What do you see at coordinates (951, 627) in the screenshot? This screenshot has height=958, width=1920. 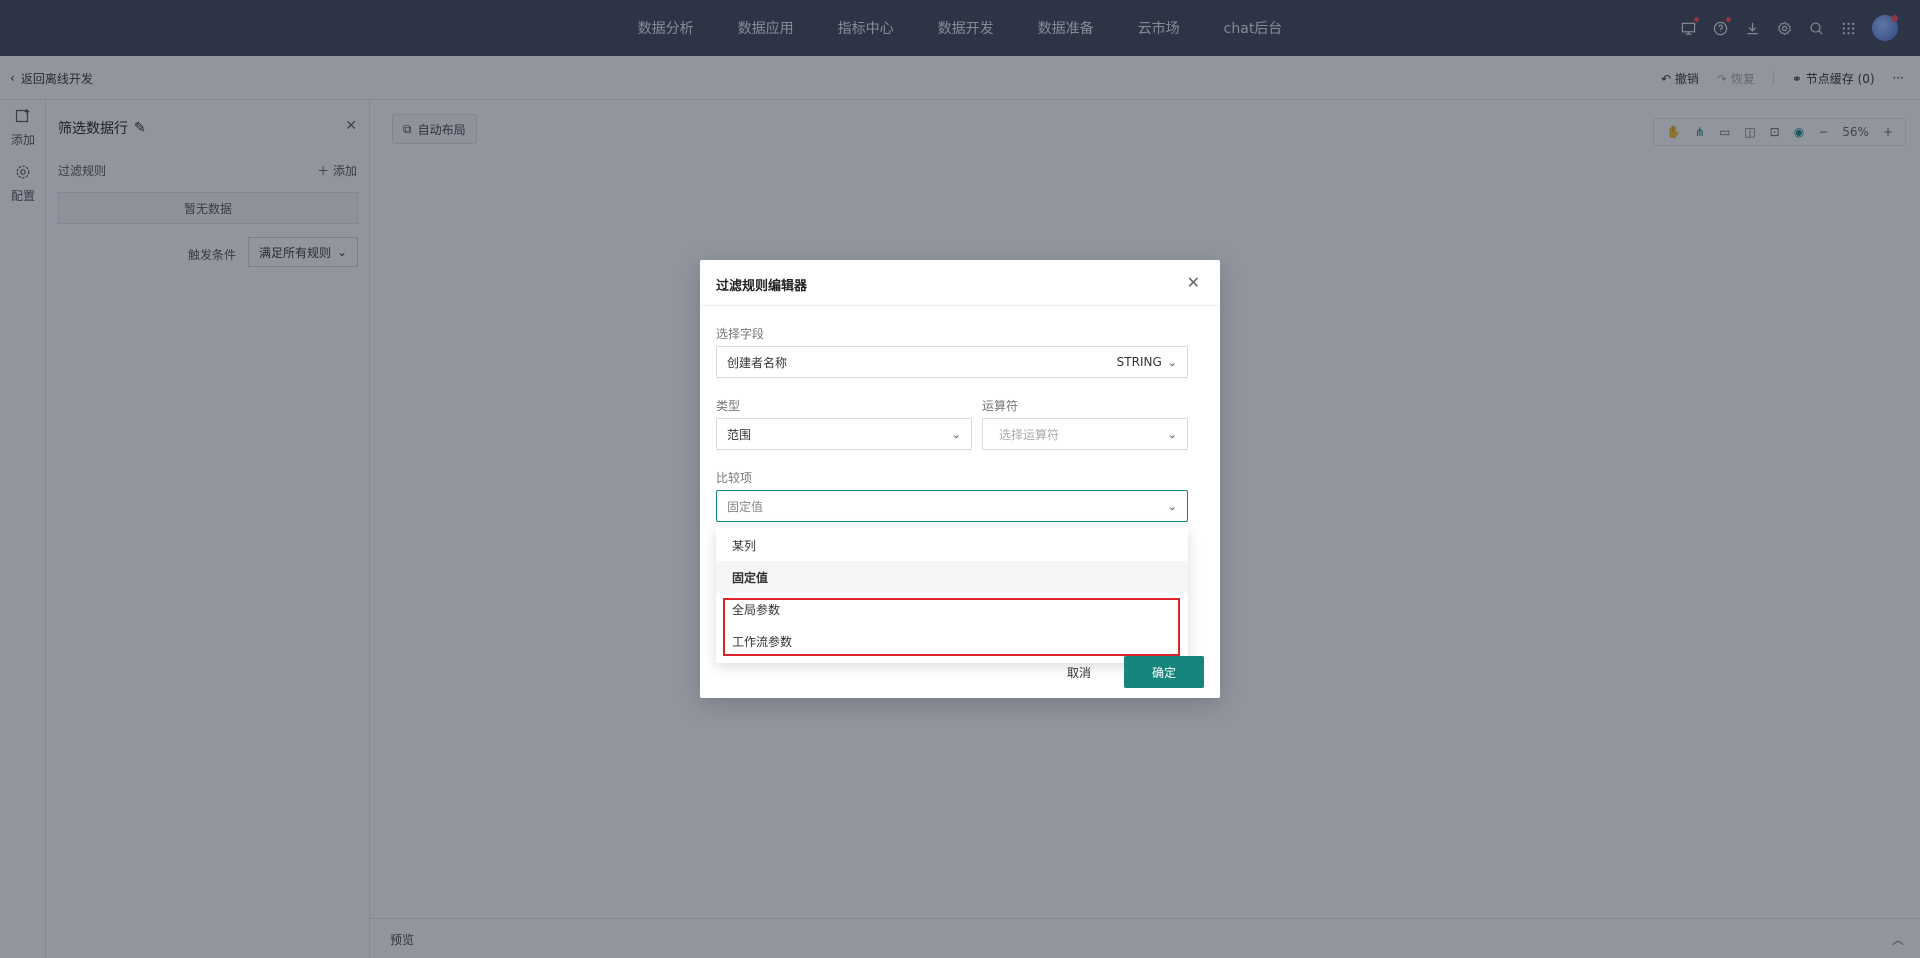 I see `highlight-box` at bounding box center [951, 627].